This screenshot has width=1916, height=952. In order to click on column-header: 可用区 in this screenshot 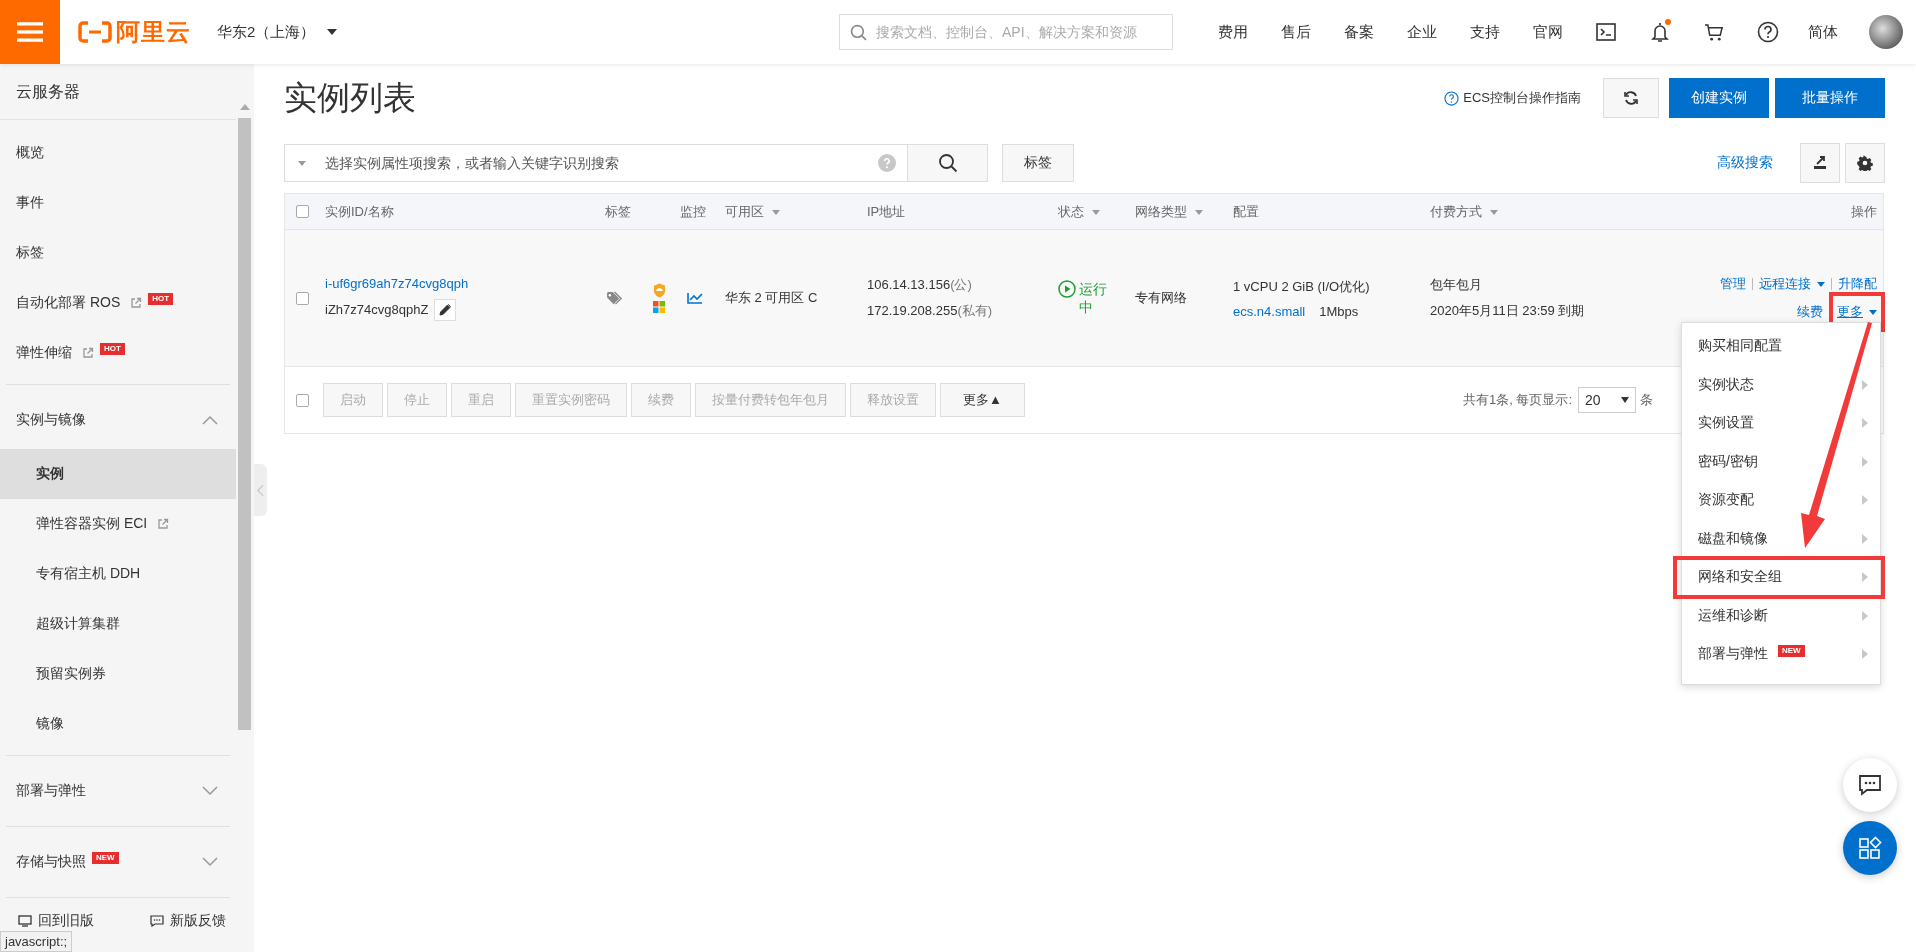, I will do `click(790, 211)`.